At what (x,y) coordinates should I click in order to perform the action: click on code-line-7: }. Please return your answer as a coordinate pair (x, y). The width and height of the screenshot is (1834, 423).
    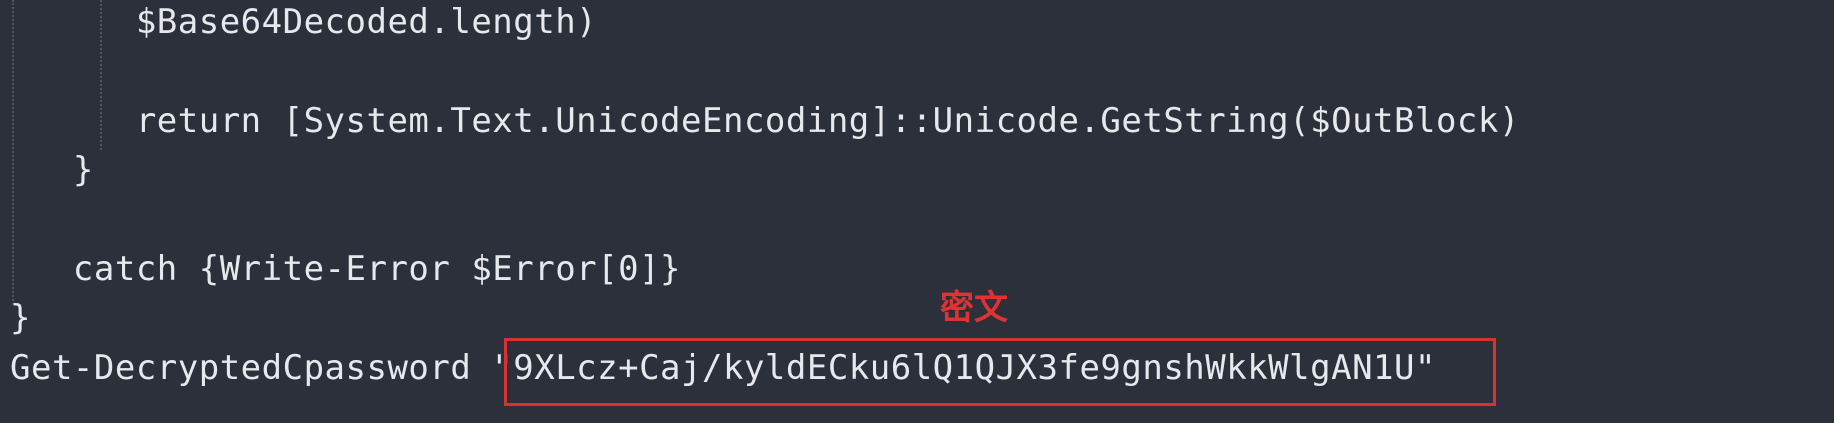
    Looking at the image, I should click on (20, 318).